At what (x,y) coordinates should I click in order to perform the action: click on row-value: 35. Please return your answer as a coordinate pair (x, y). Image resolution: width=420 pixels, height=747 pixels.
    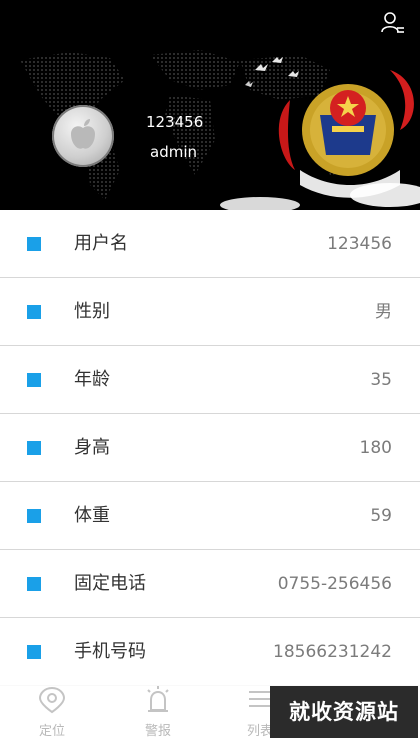
    Looking at the image, I should click on (381, 380).